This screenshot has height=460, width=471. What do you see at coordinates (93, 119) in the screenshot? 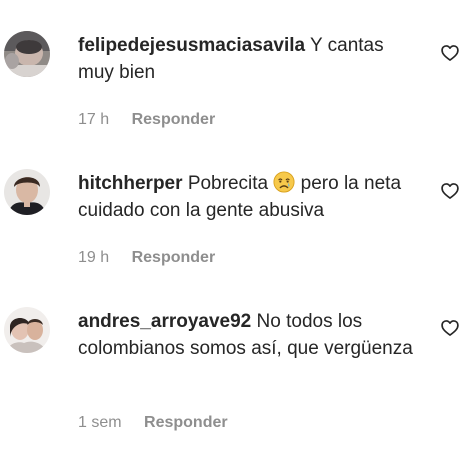
I see `comment-timestamp: 17 h` at bounding box center [93, 119].